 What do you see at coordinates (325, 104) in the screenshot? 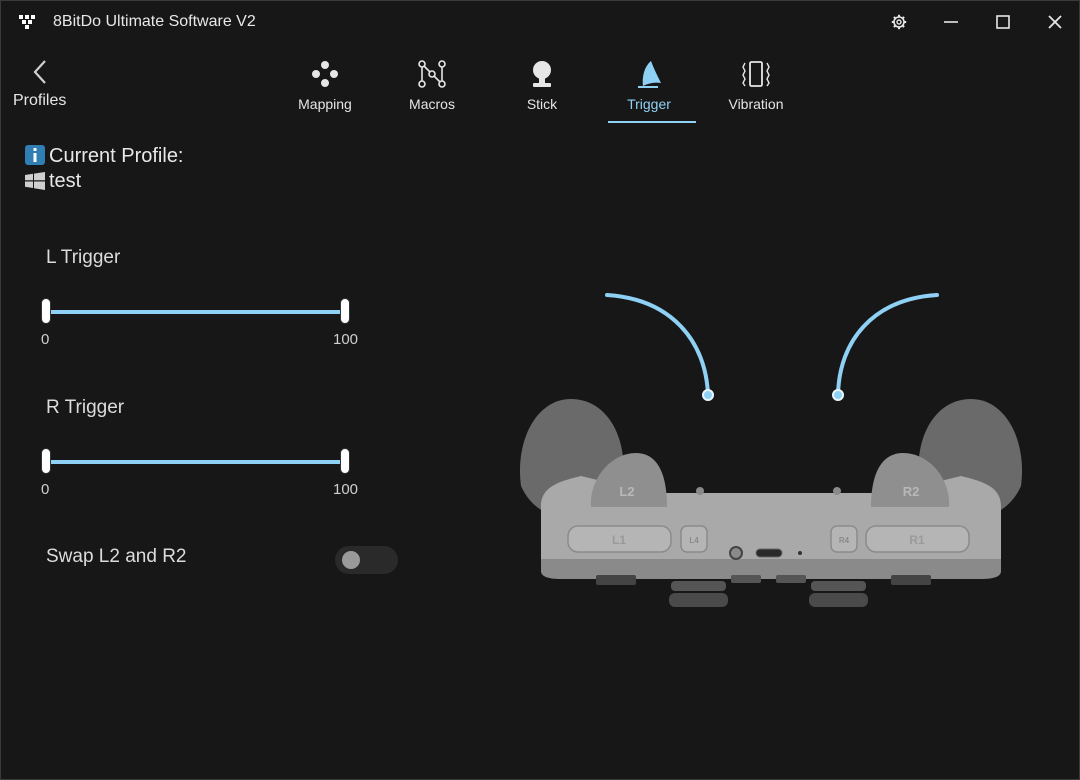
I see `tab-label: Mapping` at bounding box center [325, 104].